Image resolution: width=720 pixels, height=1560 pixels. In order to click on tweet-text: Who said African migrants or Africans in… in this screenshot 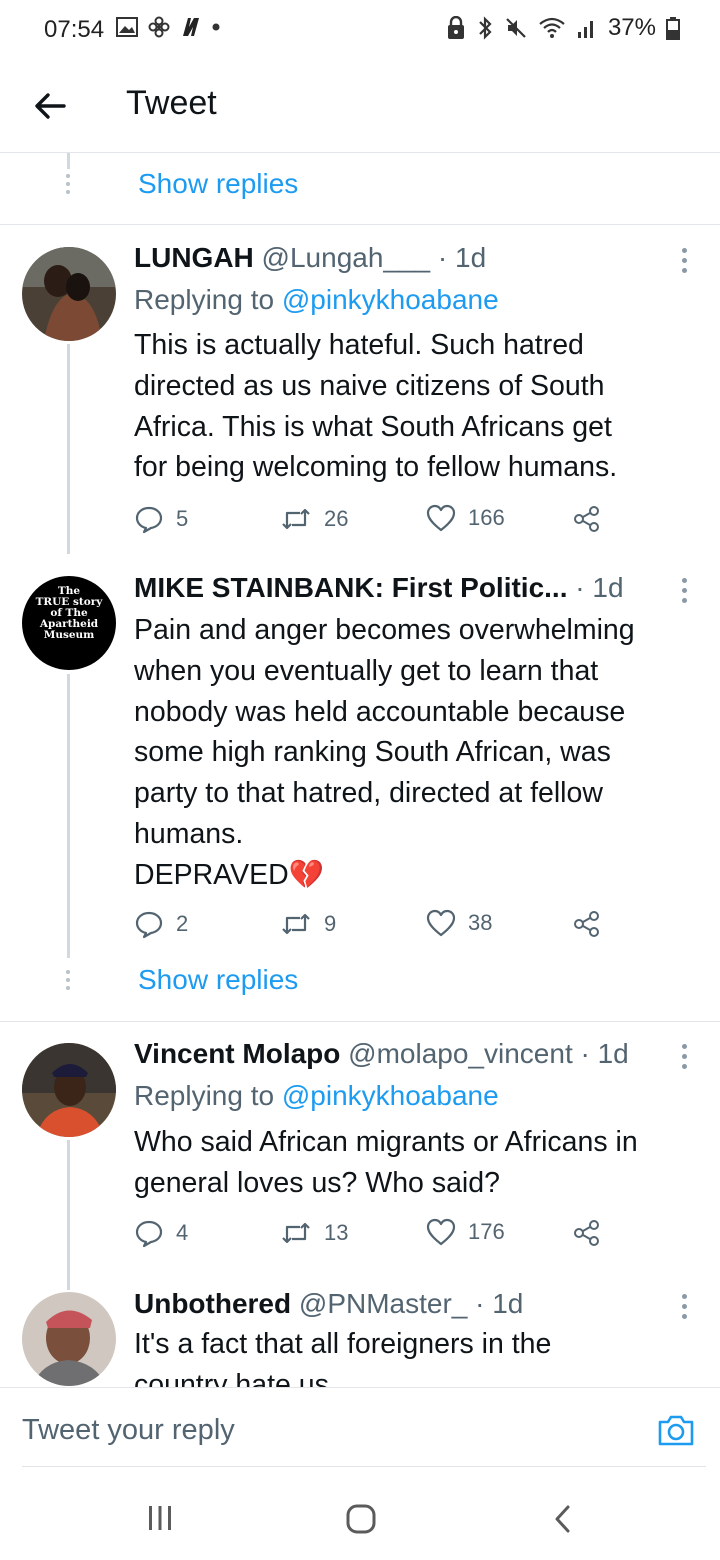, I will do `click(386, 1162)`.